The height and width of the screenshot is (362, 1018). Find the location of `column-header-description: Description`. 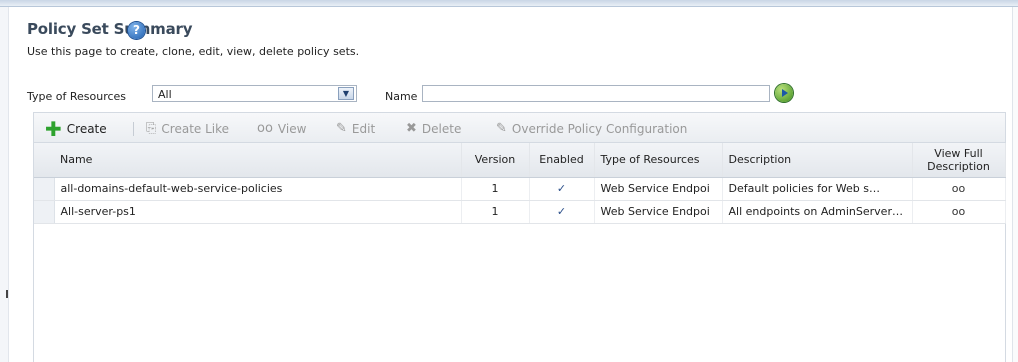

column-header-description: Description is located at coordinates (817, 160).